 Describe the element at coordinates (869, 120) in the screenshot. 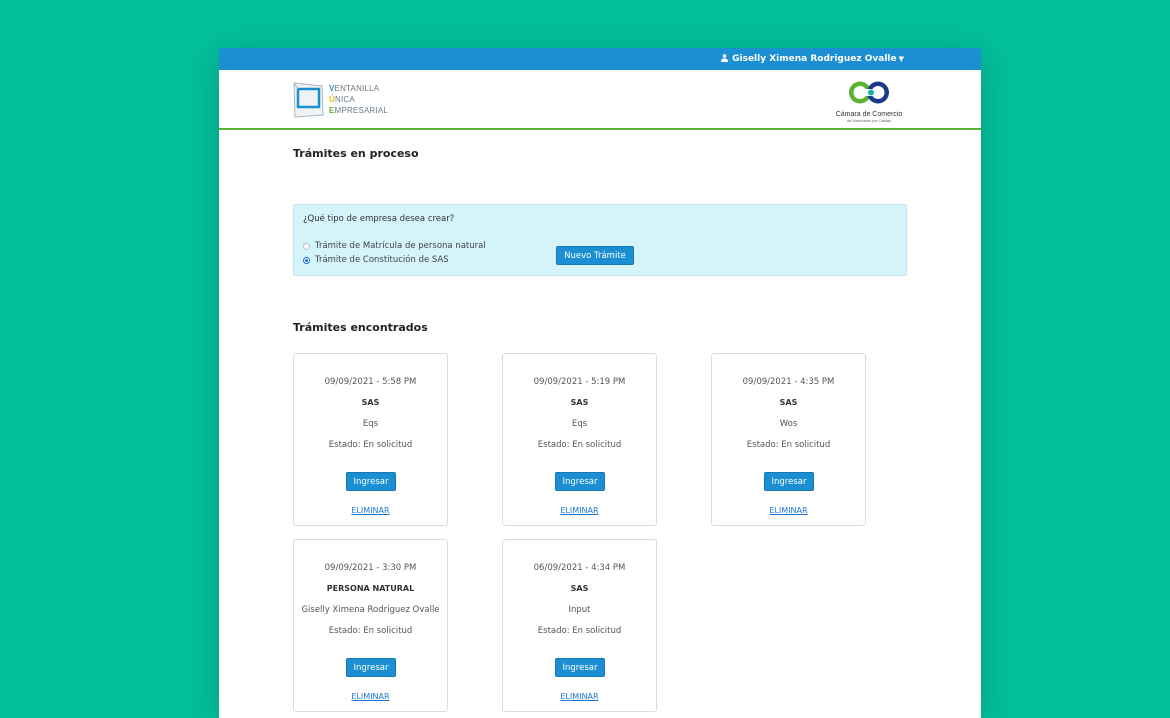

I see `ccm-subtitle: de Manizales por Caldas` at that location.